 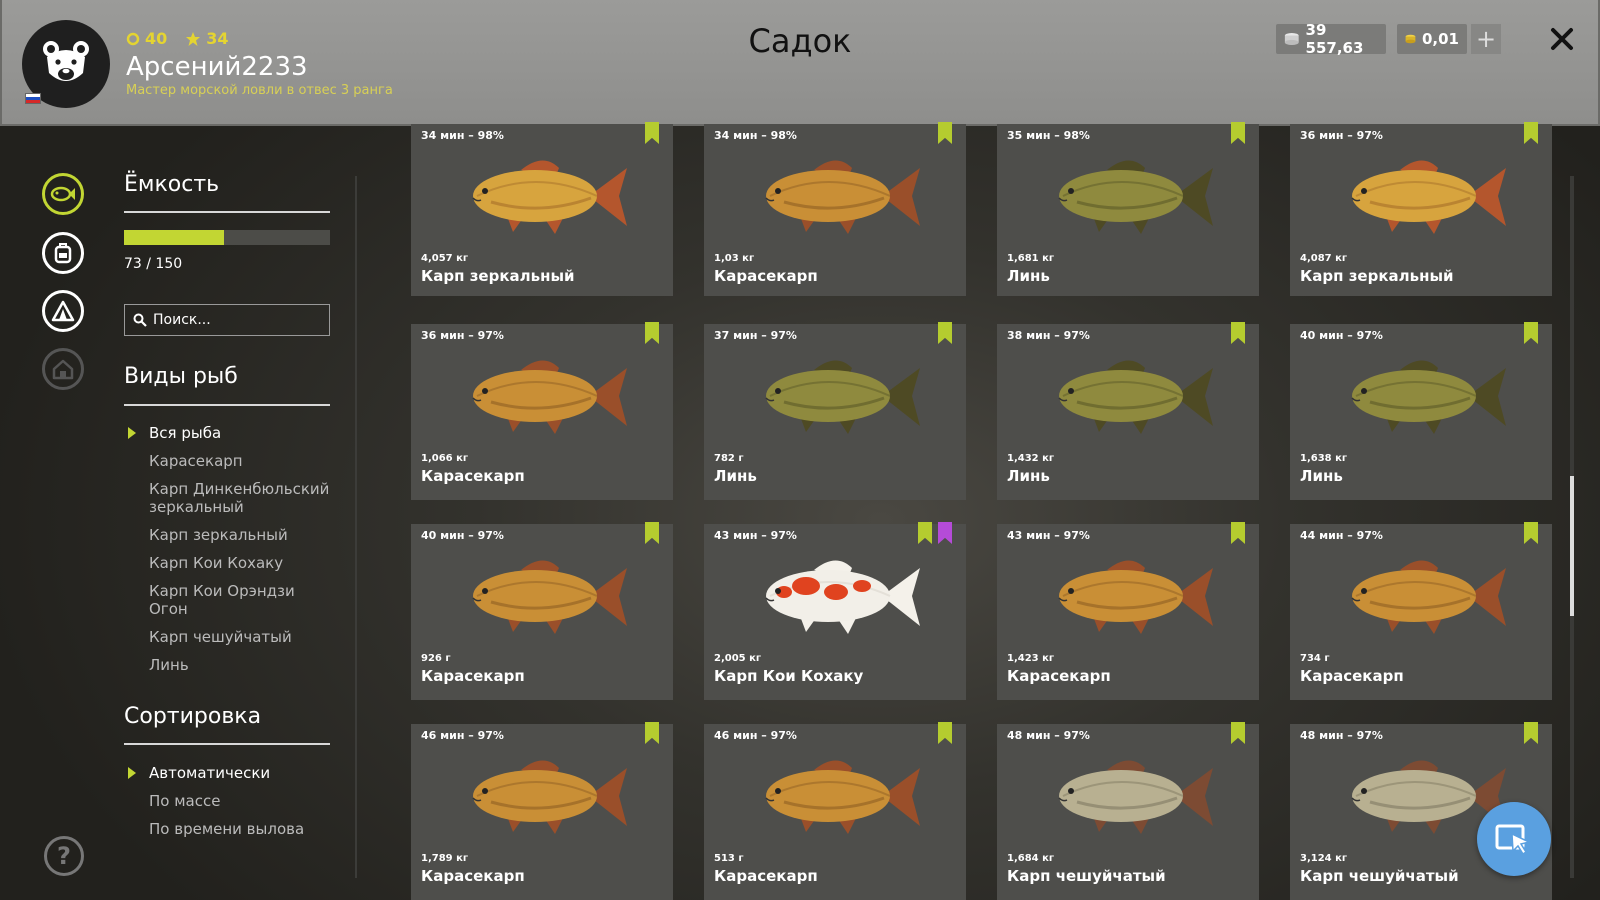 I want to click on backpack-icon, so click(x=63, y=253).